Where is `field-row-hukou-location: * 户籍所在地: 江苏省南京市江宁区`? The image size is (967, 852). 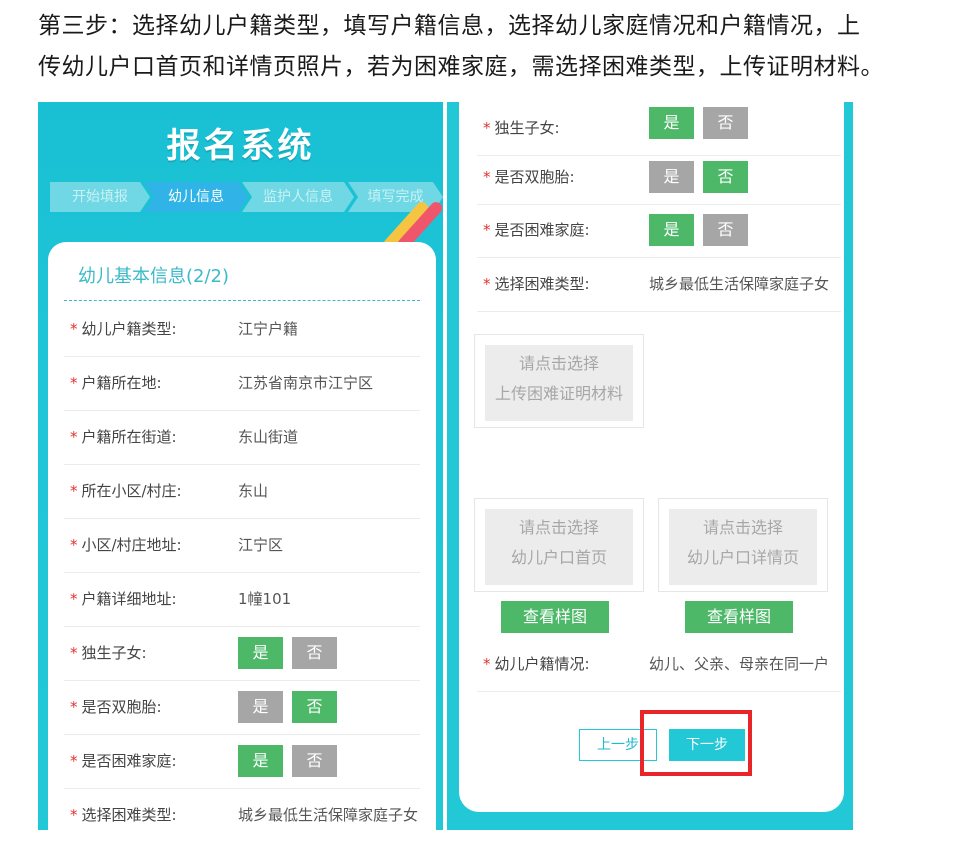 field-row-hukou-location: * 户籍所在地: 江苏省南京市江宁区 is located at coordinates (242, 384).